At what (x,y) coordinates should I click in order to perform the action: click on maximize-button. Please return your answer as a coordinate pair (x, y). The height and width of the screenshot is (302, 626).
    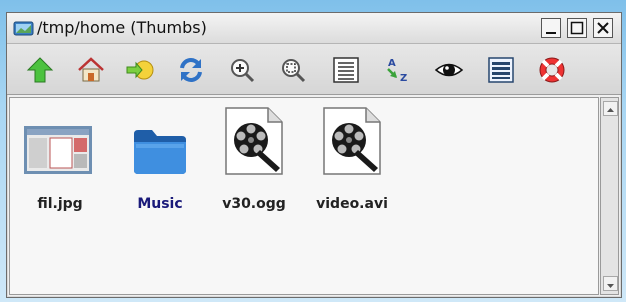
    Looking at the image, I should click on (577, 28).